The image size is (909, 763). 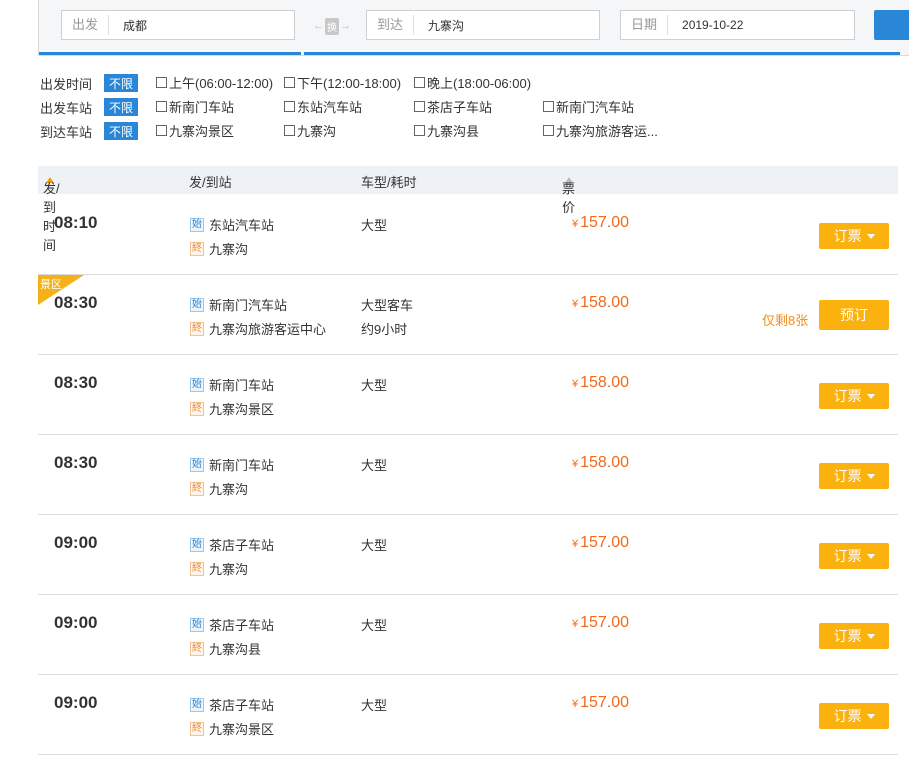 I want to click on duration: 约9小时, so click(x=384, y=329).